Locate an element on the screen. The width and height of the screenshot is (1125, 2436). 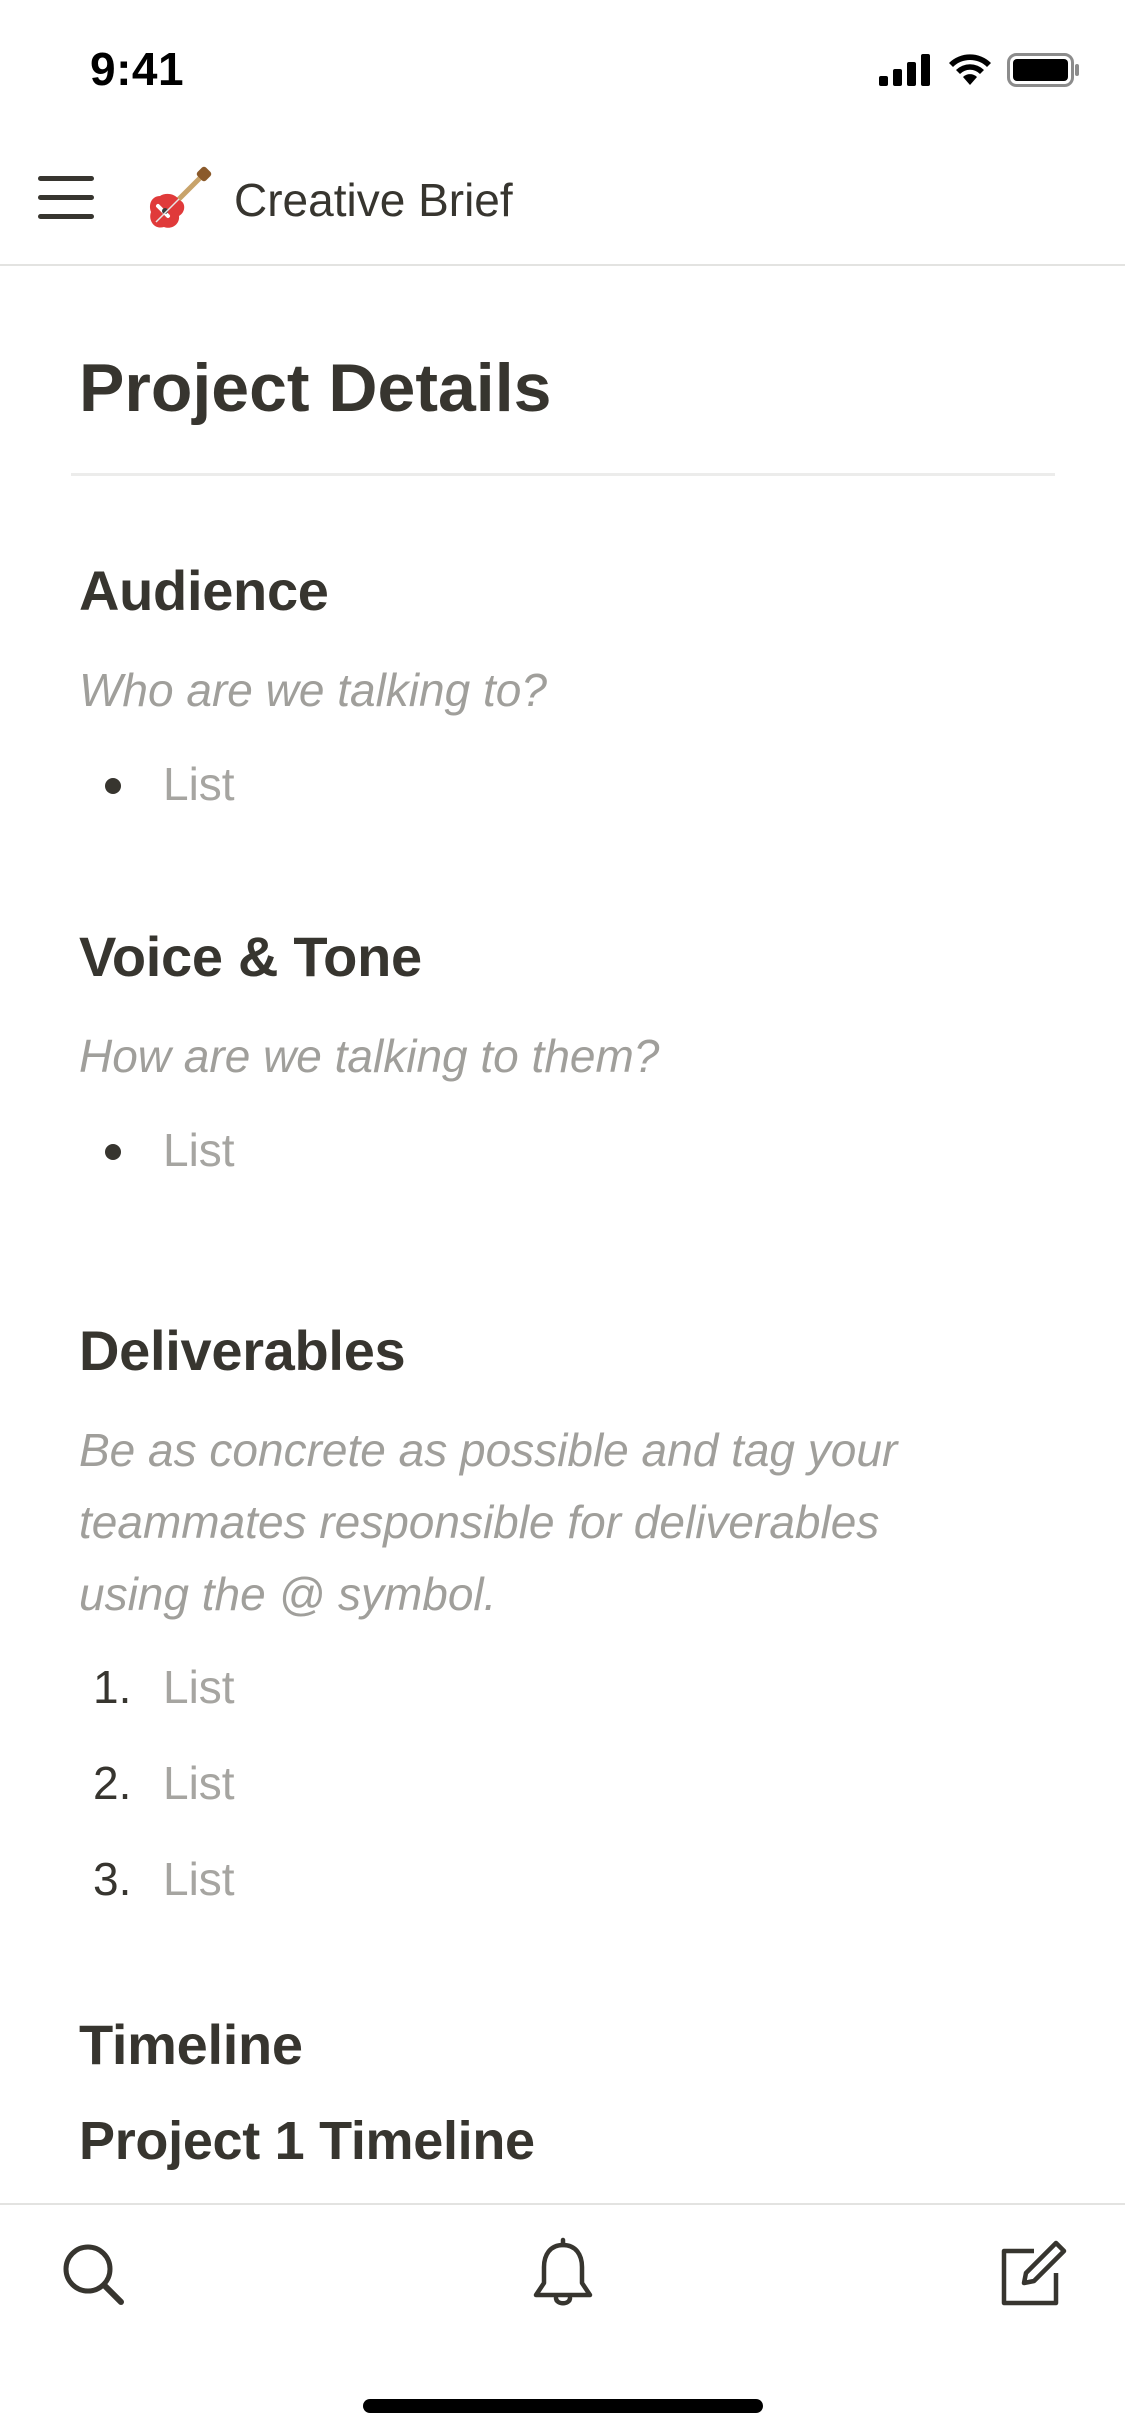
guitar-icon is located at coordinates (181, 197).